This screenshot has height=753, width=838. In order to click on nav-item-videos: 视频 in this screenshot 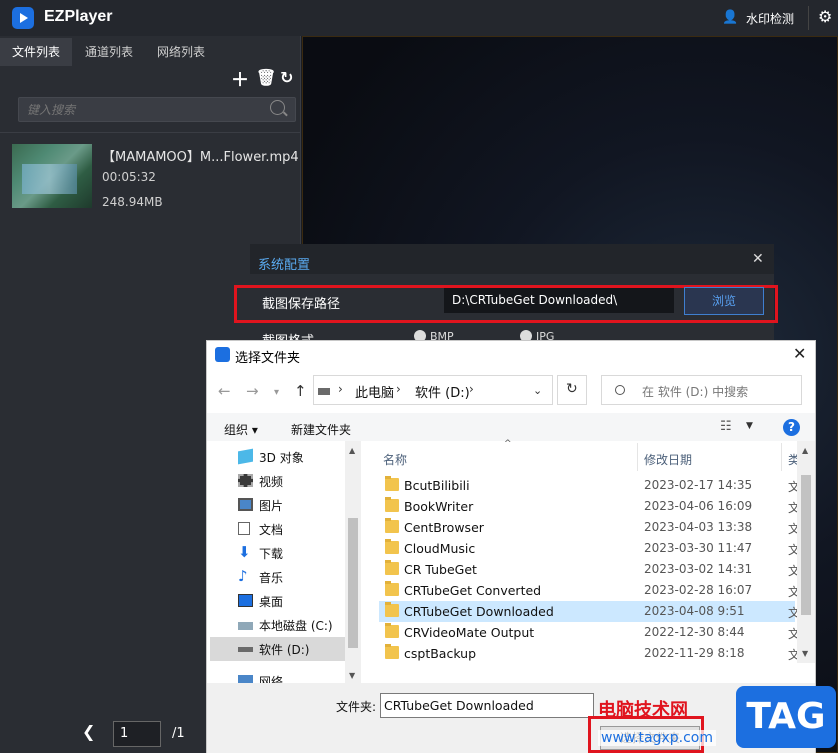, I will do `click(277, 481)`.